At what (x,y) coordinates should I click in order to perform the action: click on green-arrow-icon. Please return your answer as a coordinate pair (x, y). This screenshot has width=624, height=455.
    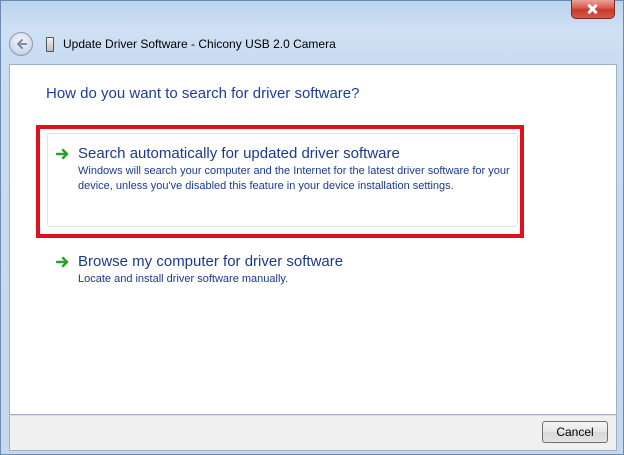
    Looking at the image, I should click on (62, 262).